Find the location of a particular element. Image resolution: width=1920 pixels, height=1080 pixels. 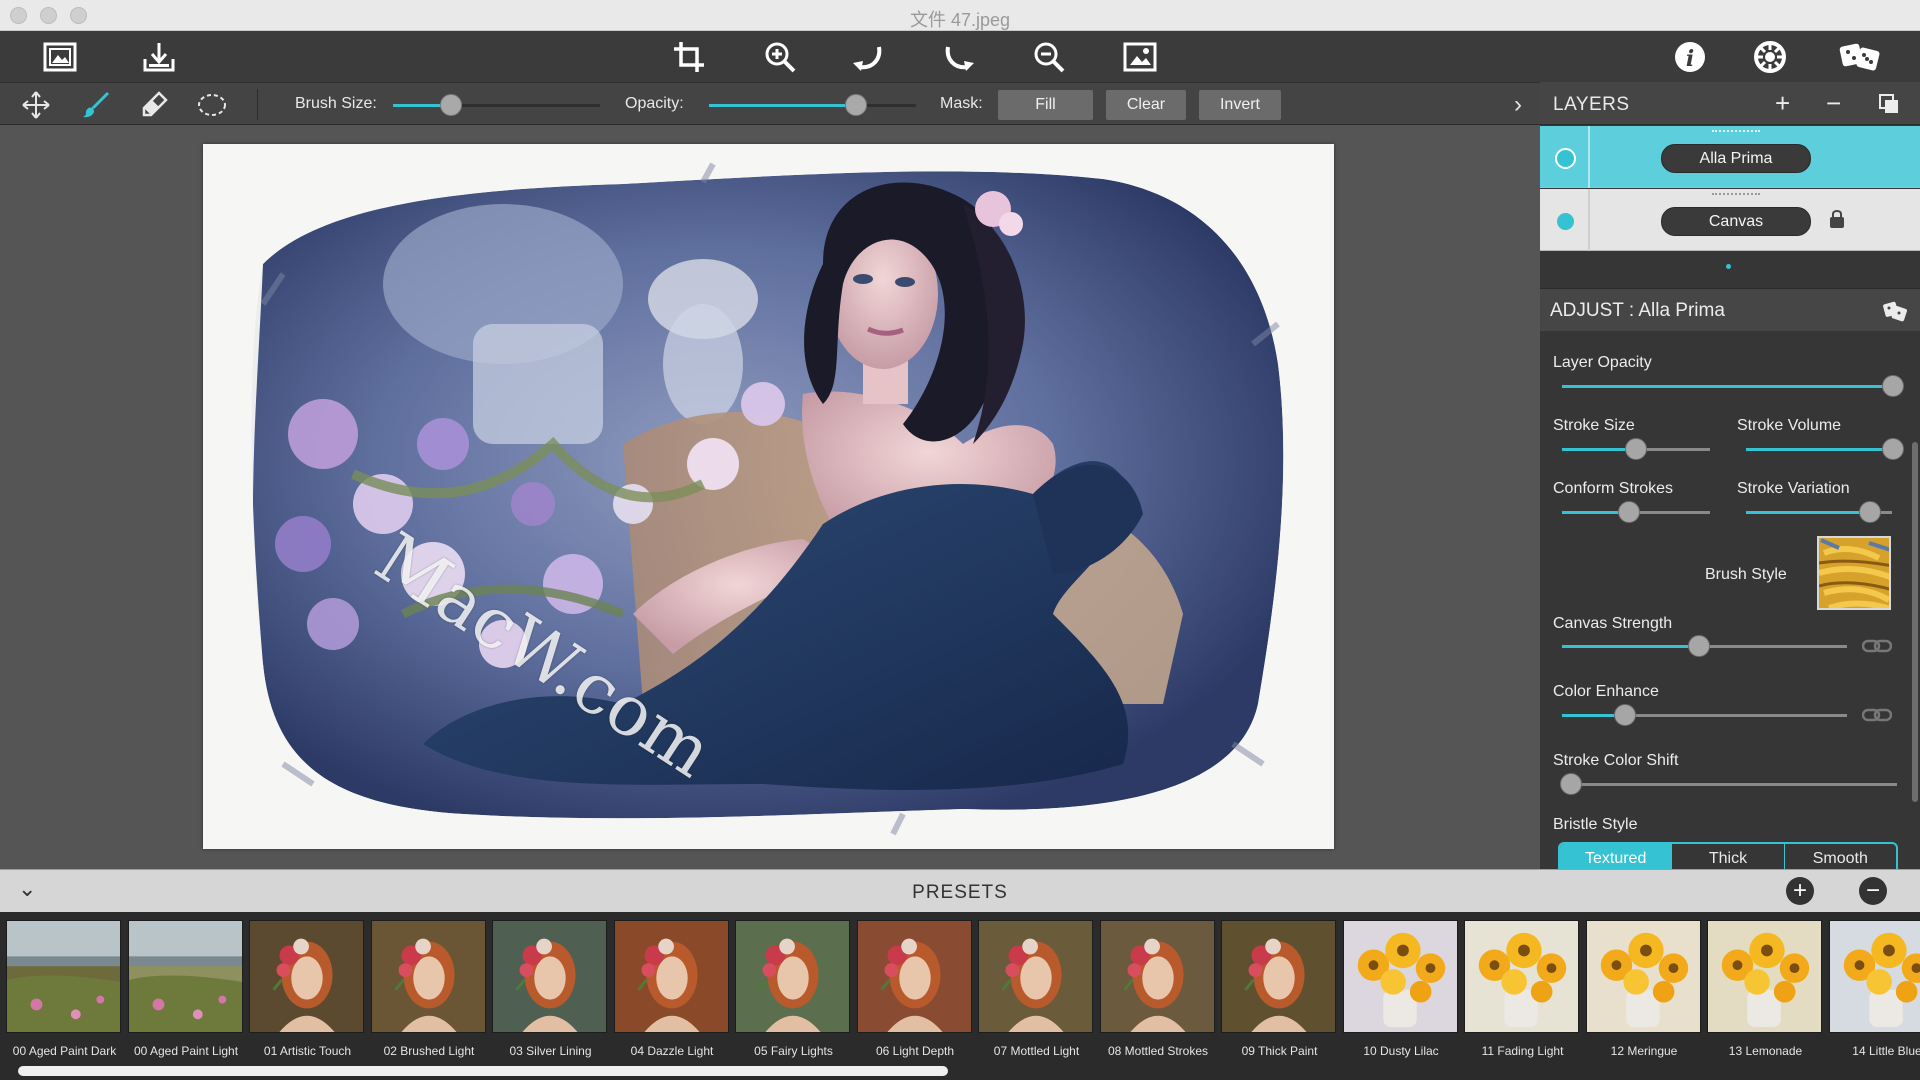

canvas-strength-slider is located at coordinates (1704, 646).